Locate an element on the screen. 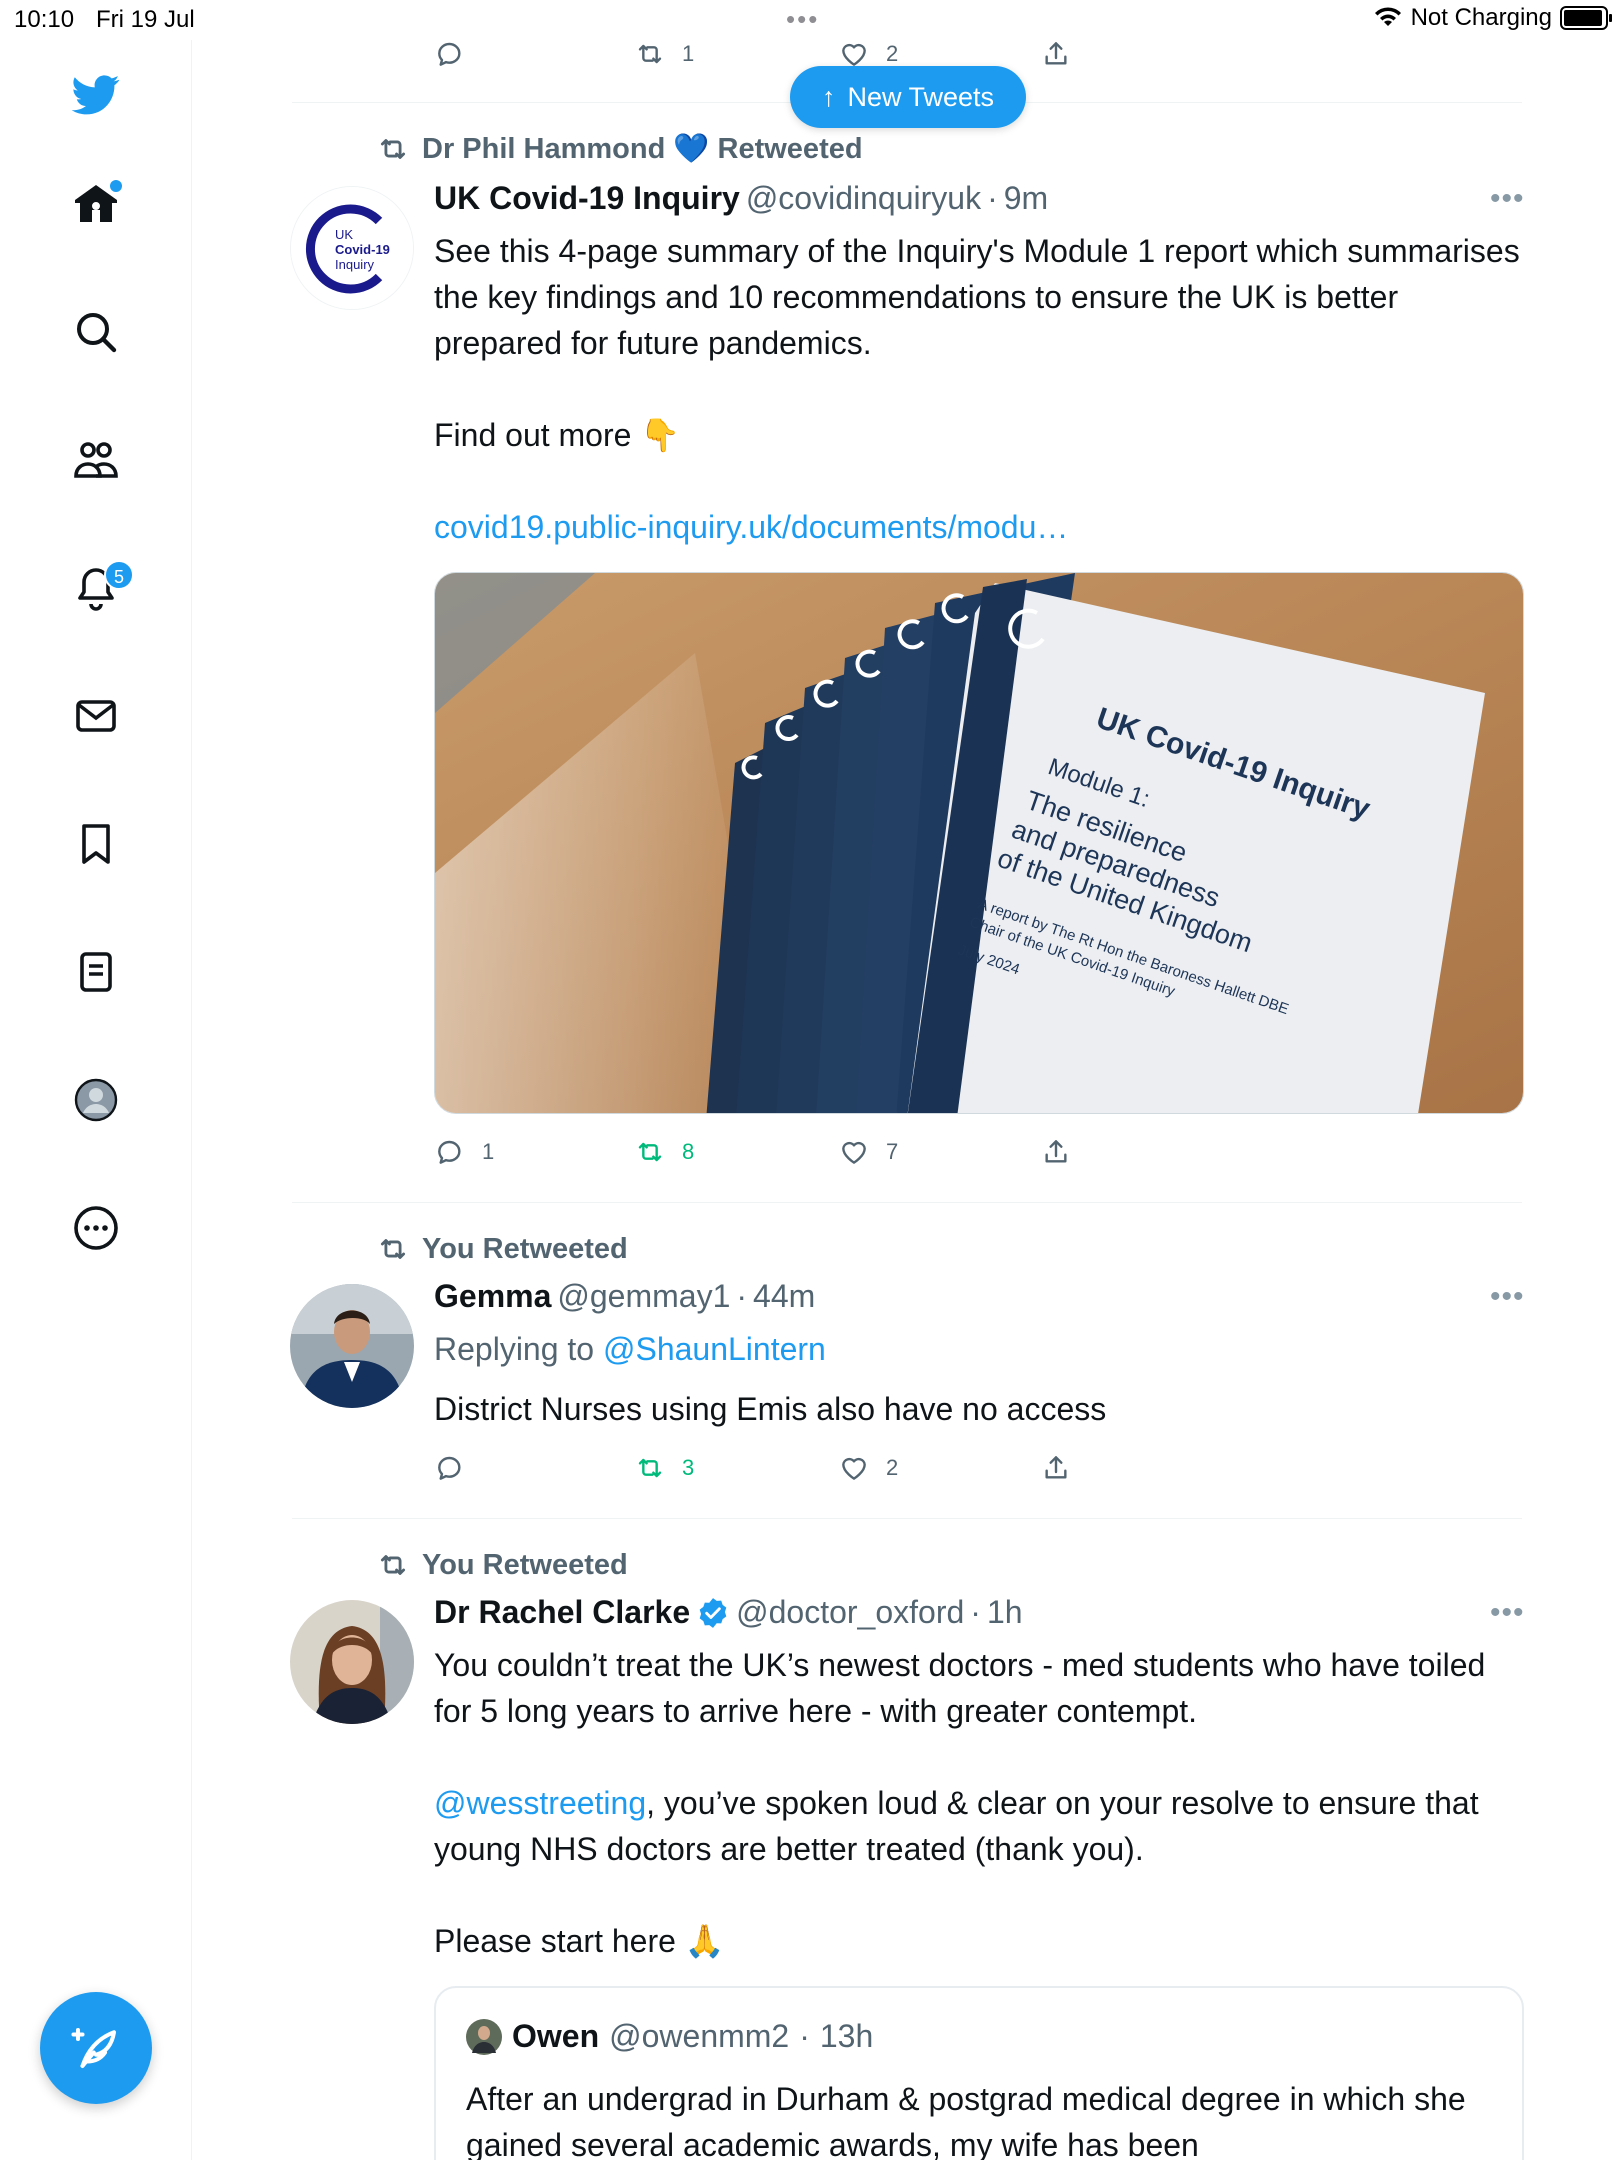  tweet-header: Gemma @gemmay1 · 44m is located at coordinates (624, 1296).